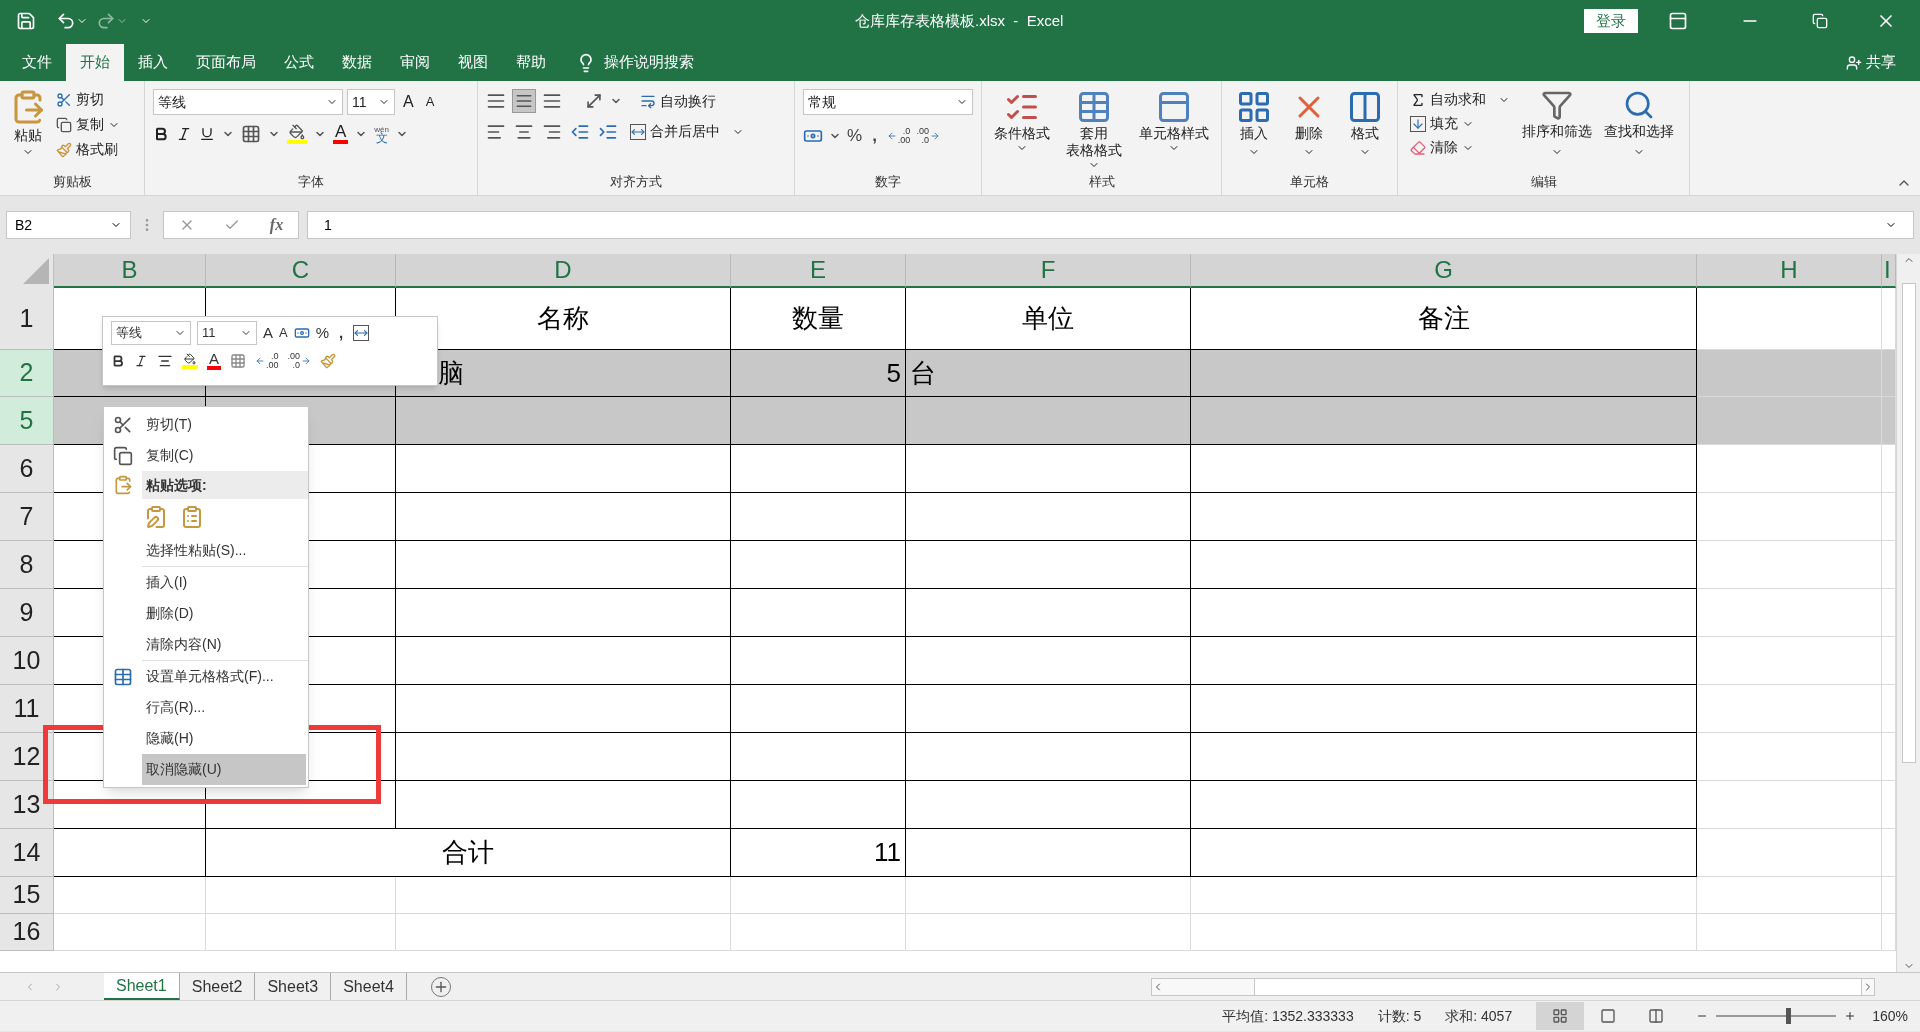 The height and width of the screenshot is (1032, 1920). Describe the element at coordinates (1889, 271) in the screenshot. I see `column-header: I` at that location.